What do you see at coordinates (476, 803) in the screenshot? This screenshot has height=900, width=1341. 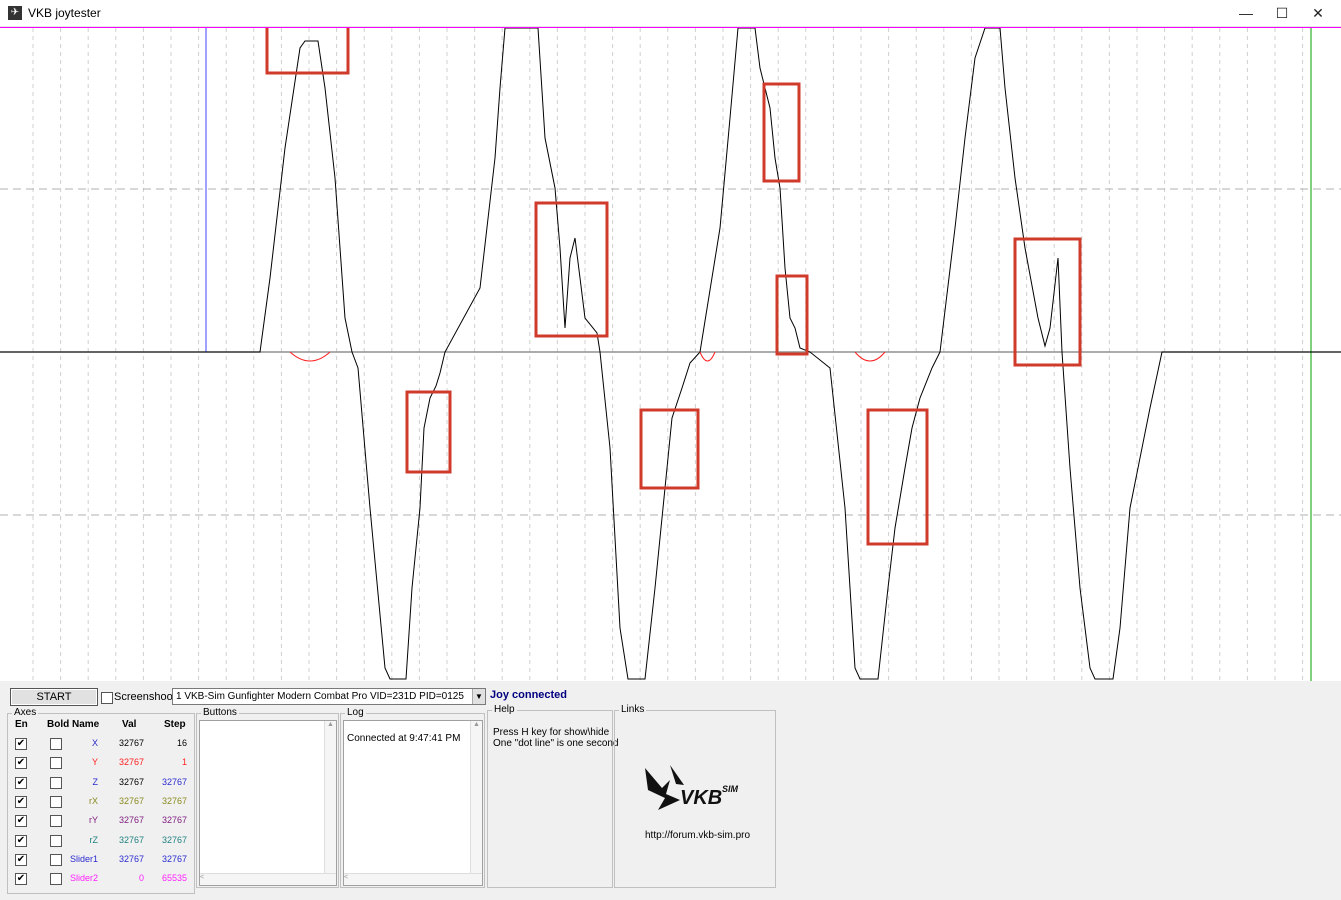 I see `log-list-vscroll: ▲` at bounding box center [476, 803].